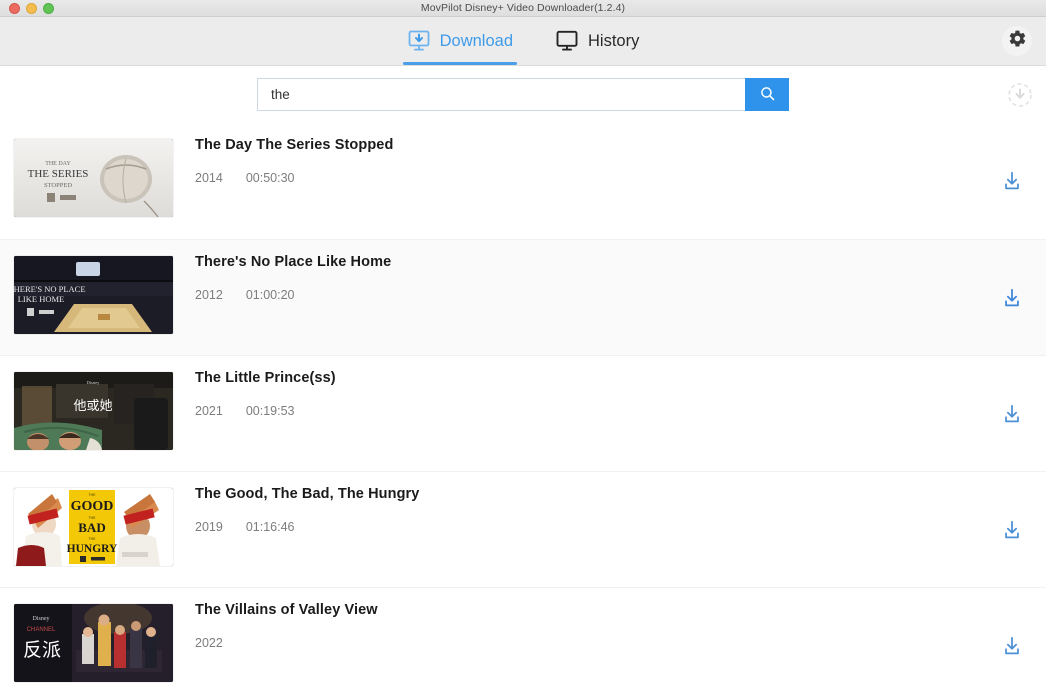 The height and width of the screenshot is (692, 1046). Describe the element at coordinates (209, 295) in the screenshot. I see `result-year: 2012` at that location.